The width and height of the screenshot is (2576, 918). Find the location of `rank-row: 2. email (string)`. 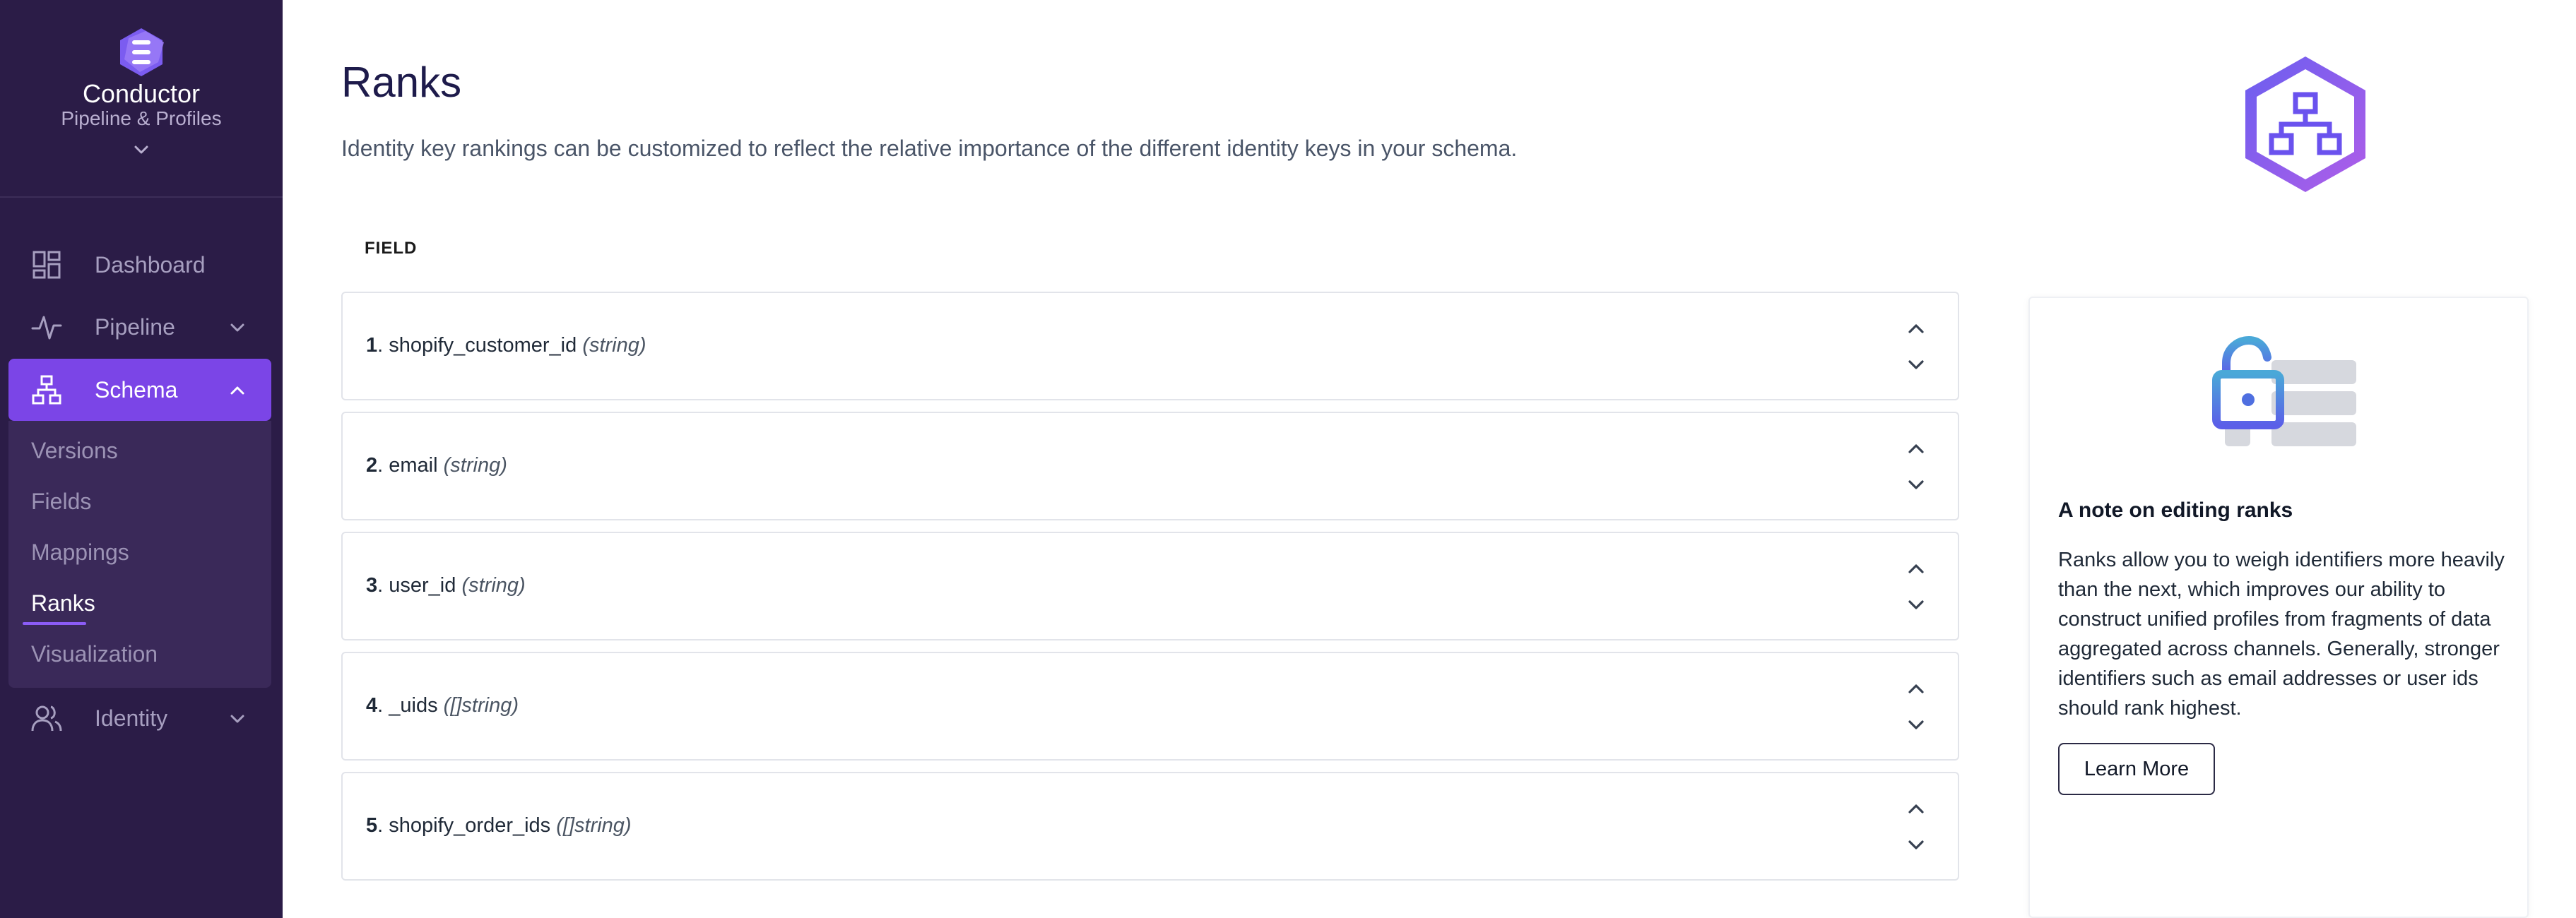

rank-row: 2. email (string) is located at coordinates (1150, 466).